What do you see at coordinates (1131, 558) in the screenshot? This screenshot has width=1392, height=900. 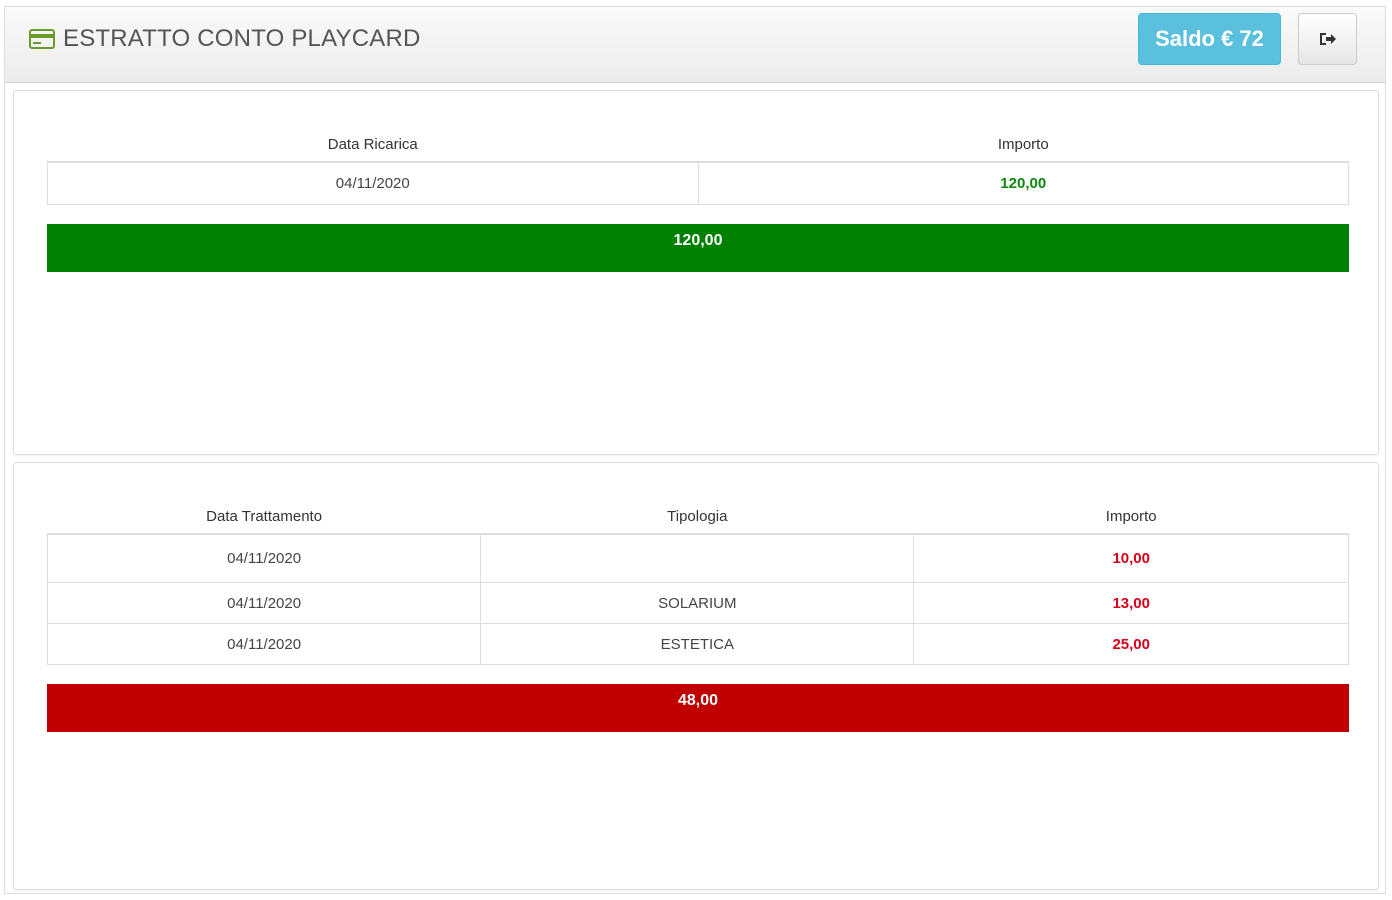 I see `importo-cell: 10,00` at bounding box center [1131, 558].